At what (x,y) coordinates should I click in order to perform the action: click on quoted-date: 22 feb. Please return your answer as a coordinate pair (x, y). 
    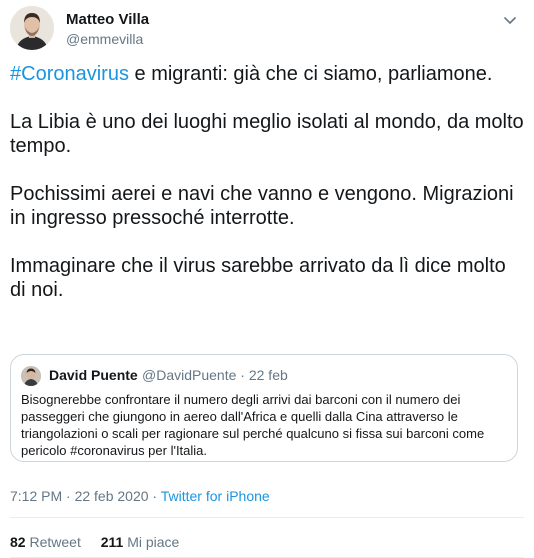
    Looking at the image, I should click on (268, 375).